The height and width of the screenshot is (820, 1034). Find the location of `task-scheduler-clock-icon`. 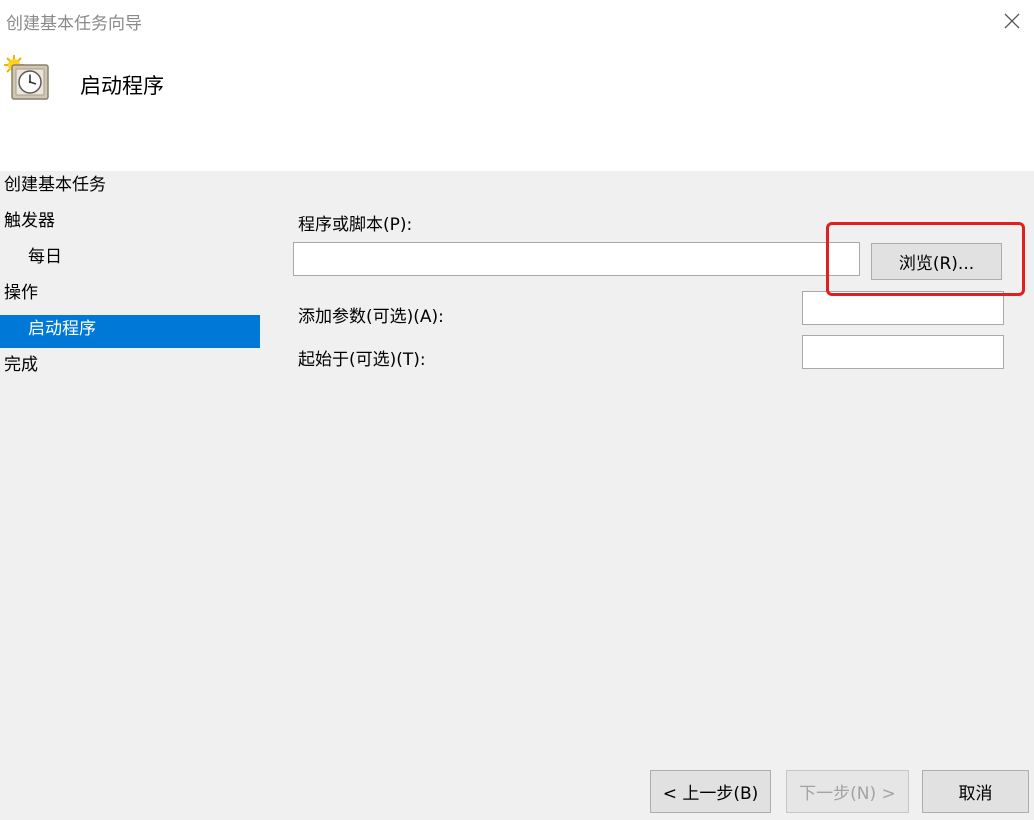

task-scheduler-clock-icon is located at coordinates (26, 77).